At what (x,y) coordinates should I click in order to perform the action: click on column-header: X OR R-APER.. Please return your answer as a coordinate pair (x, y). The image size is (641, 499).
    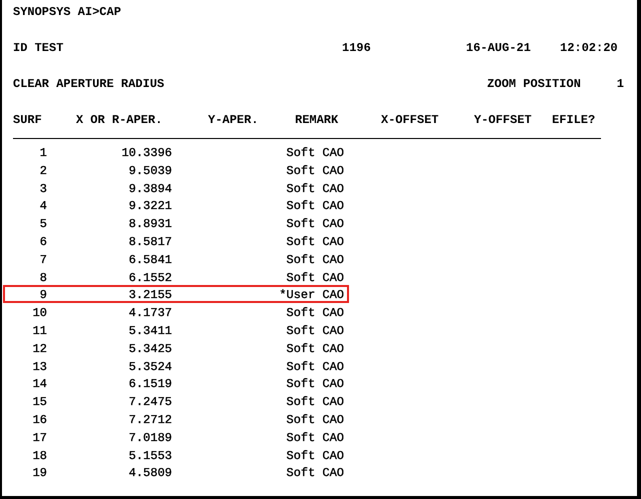
    Looking at the image, I should click on (120, 121).